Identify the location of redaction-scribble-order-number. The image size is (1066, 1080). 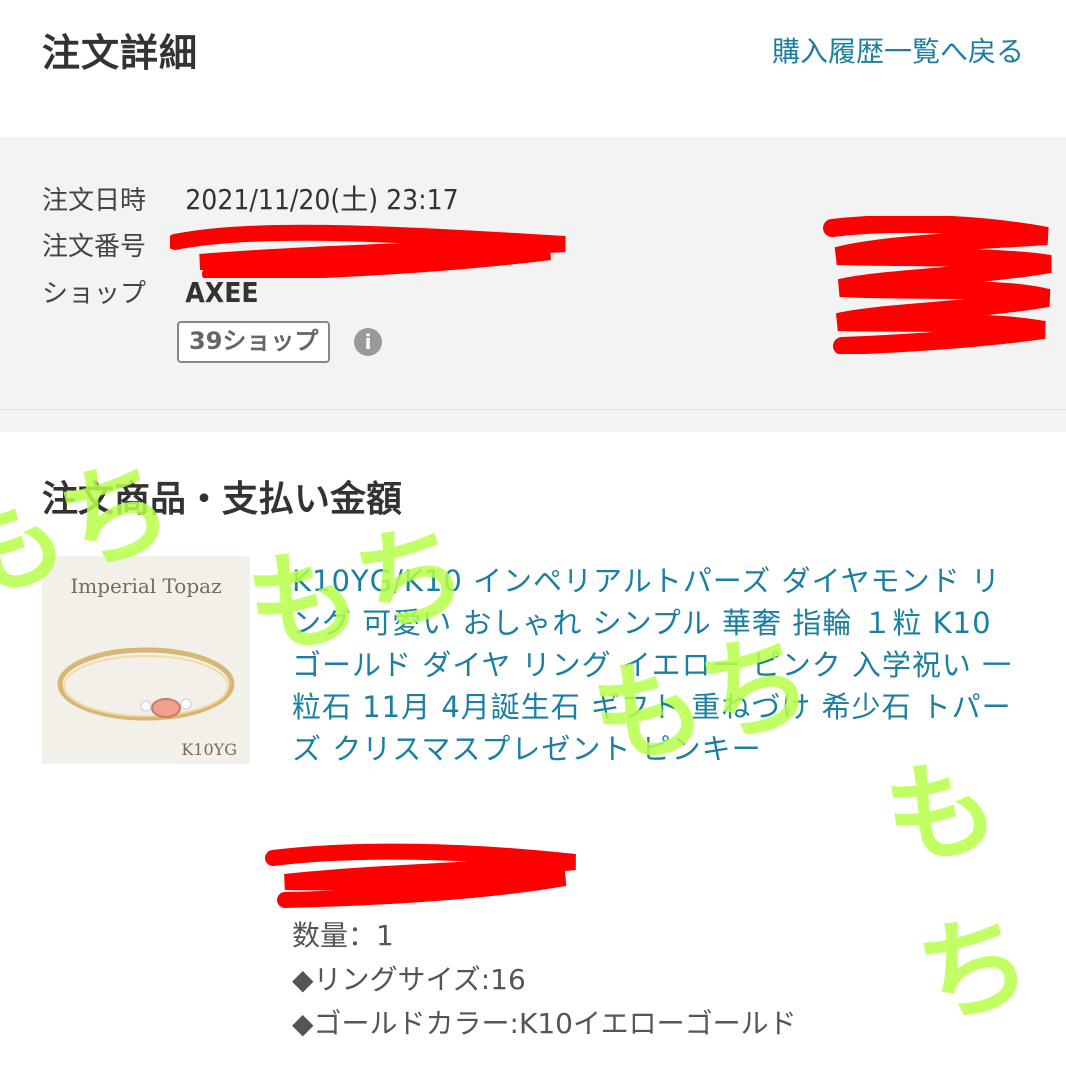
(368, 251).